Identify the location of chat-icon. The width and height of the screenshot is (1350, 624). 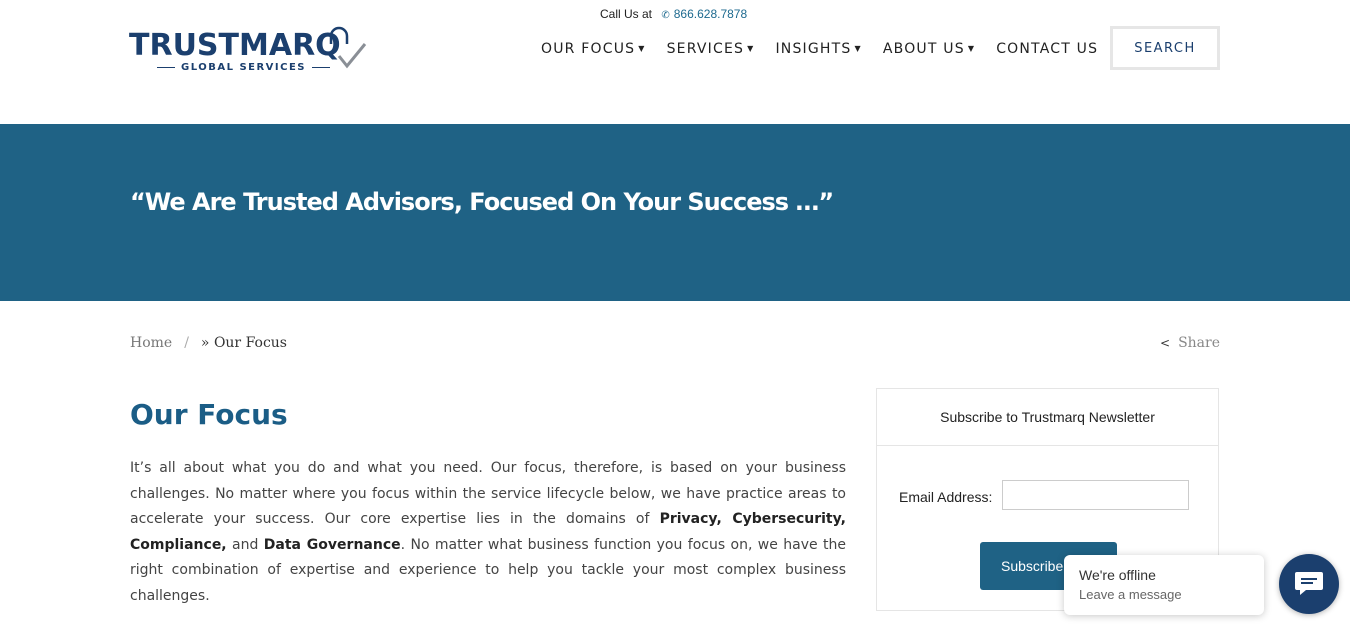
(1309, 583).